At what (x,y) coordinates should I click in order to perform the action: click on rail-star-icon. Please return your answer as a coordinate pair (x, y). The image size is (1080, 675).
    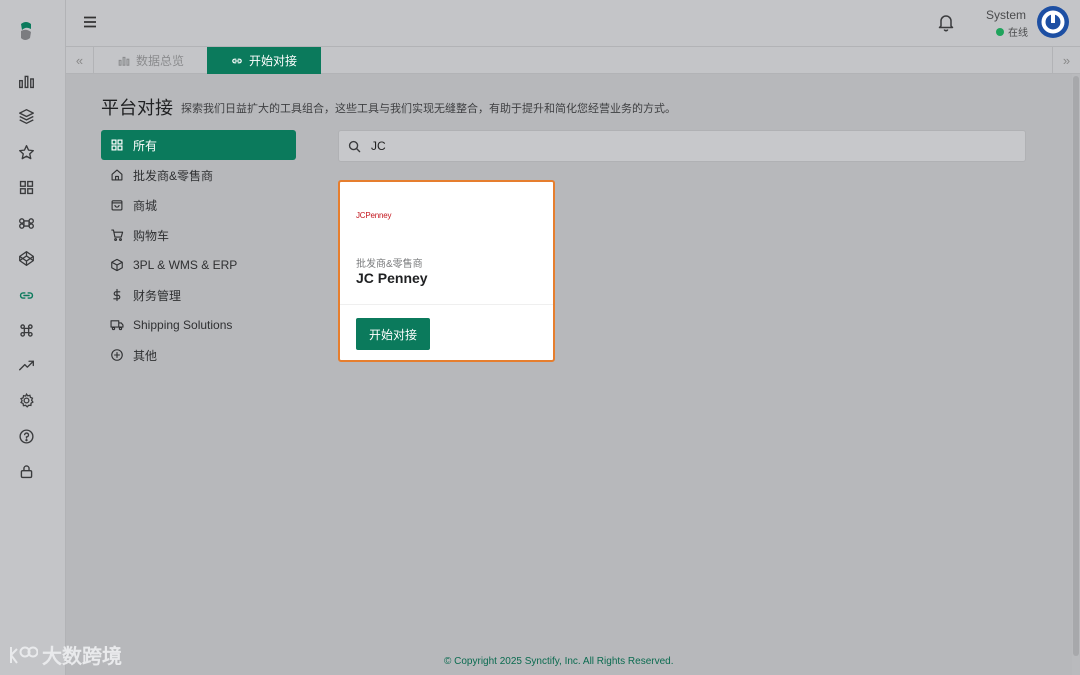
    Looking at the image, I should click on (26, 152).